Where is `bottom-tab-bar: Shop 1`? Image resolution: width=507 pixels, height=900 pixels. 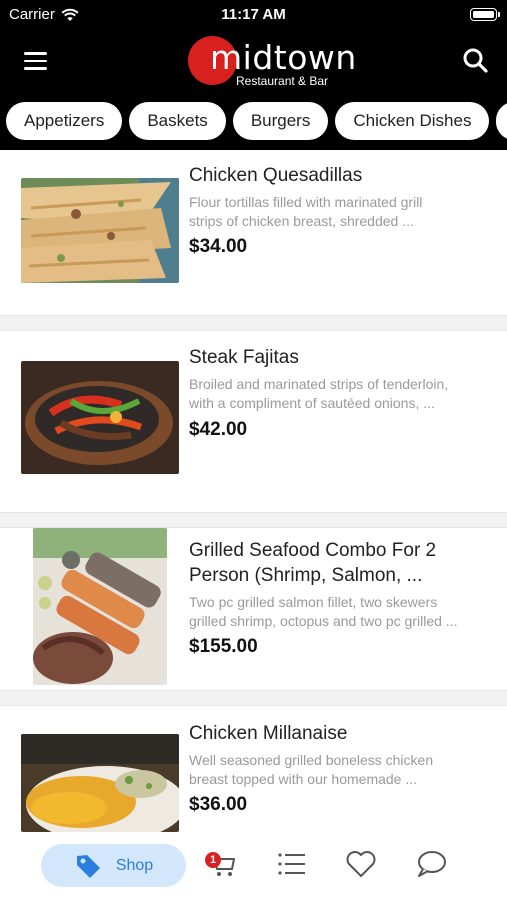 bottom-tab-bar: Shop 1 is located at coordinates (253, 866).